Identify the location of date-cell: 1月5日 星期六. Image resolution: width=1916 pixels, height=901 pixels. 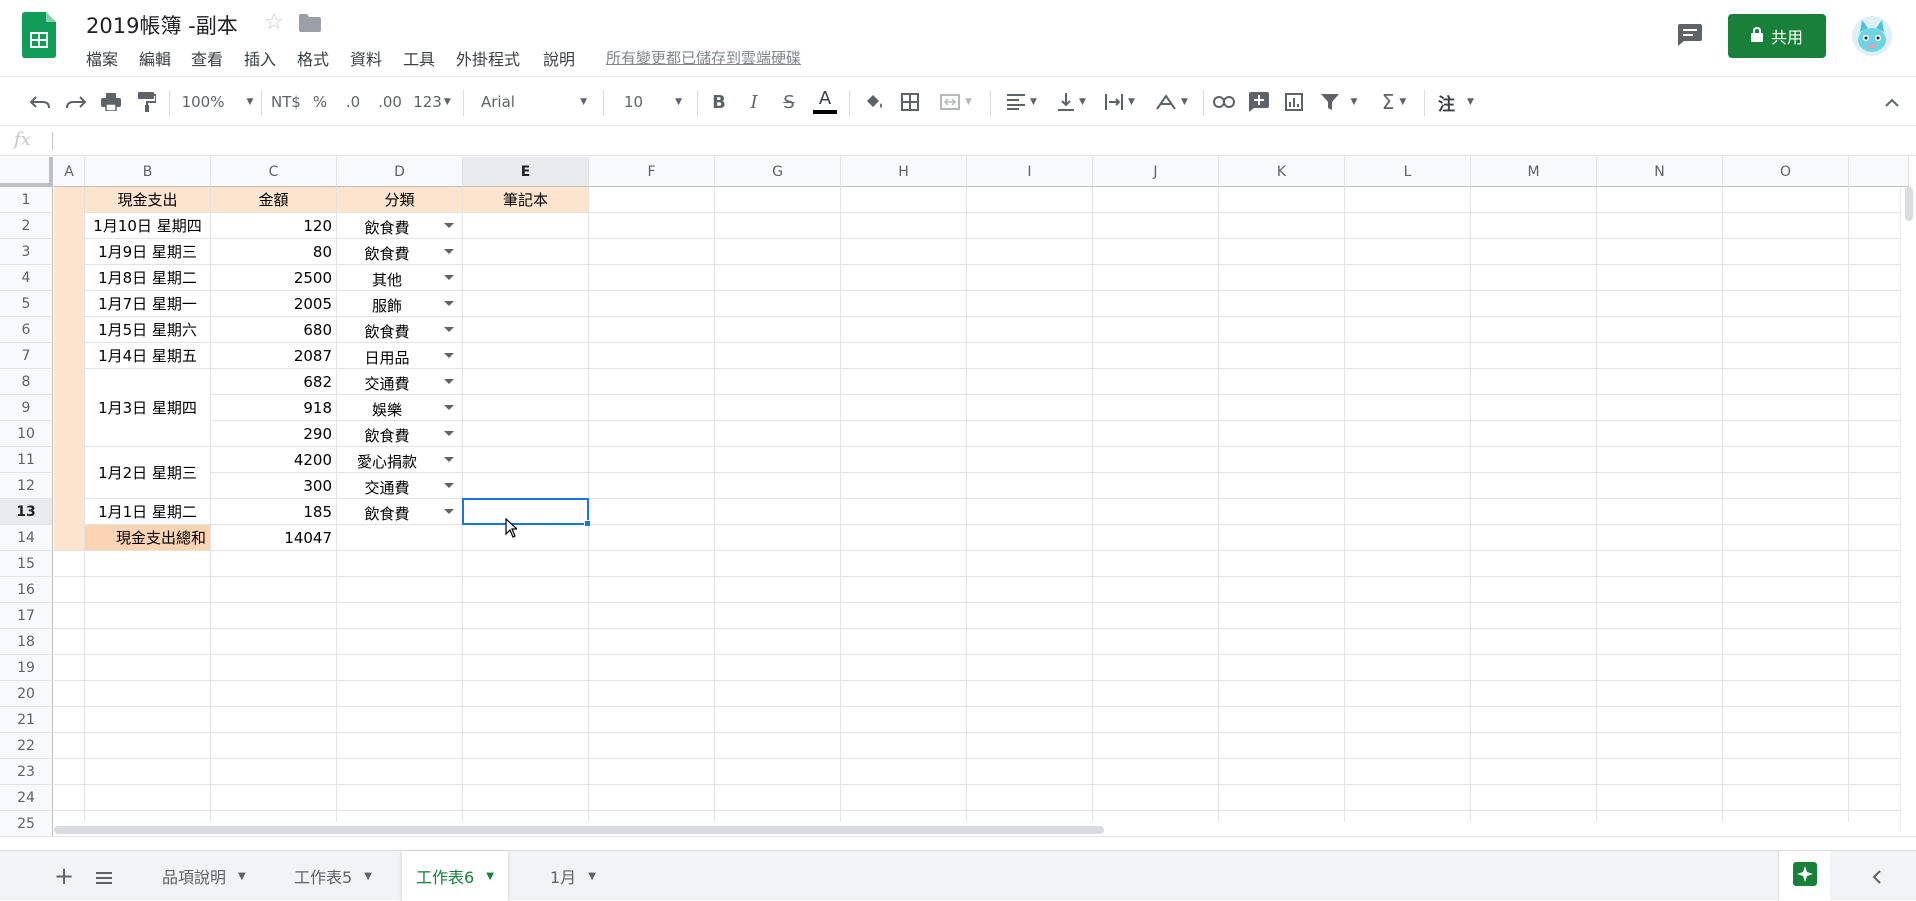
(148, 330).